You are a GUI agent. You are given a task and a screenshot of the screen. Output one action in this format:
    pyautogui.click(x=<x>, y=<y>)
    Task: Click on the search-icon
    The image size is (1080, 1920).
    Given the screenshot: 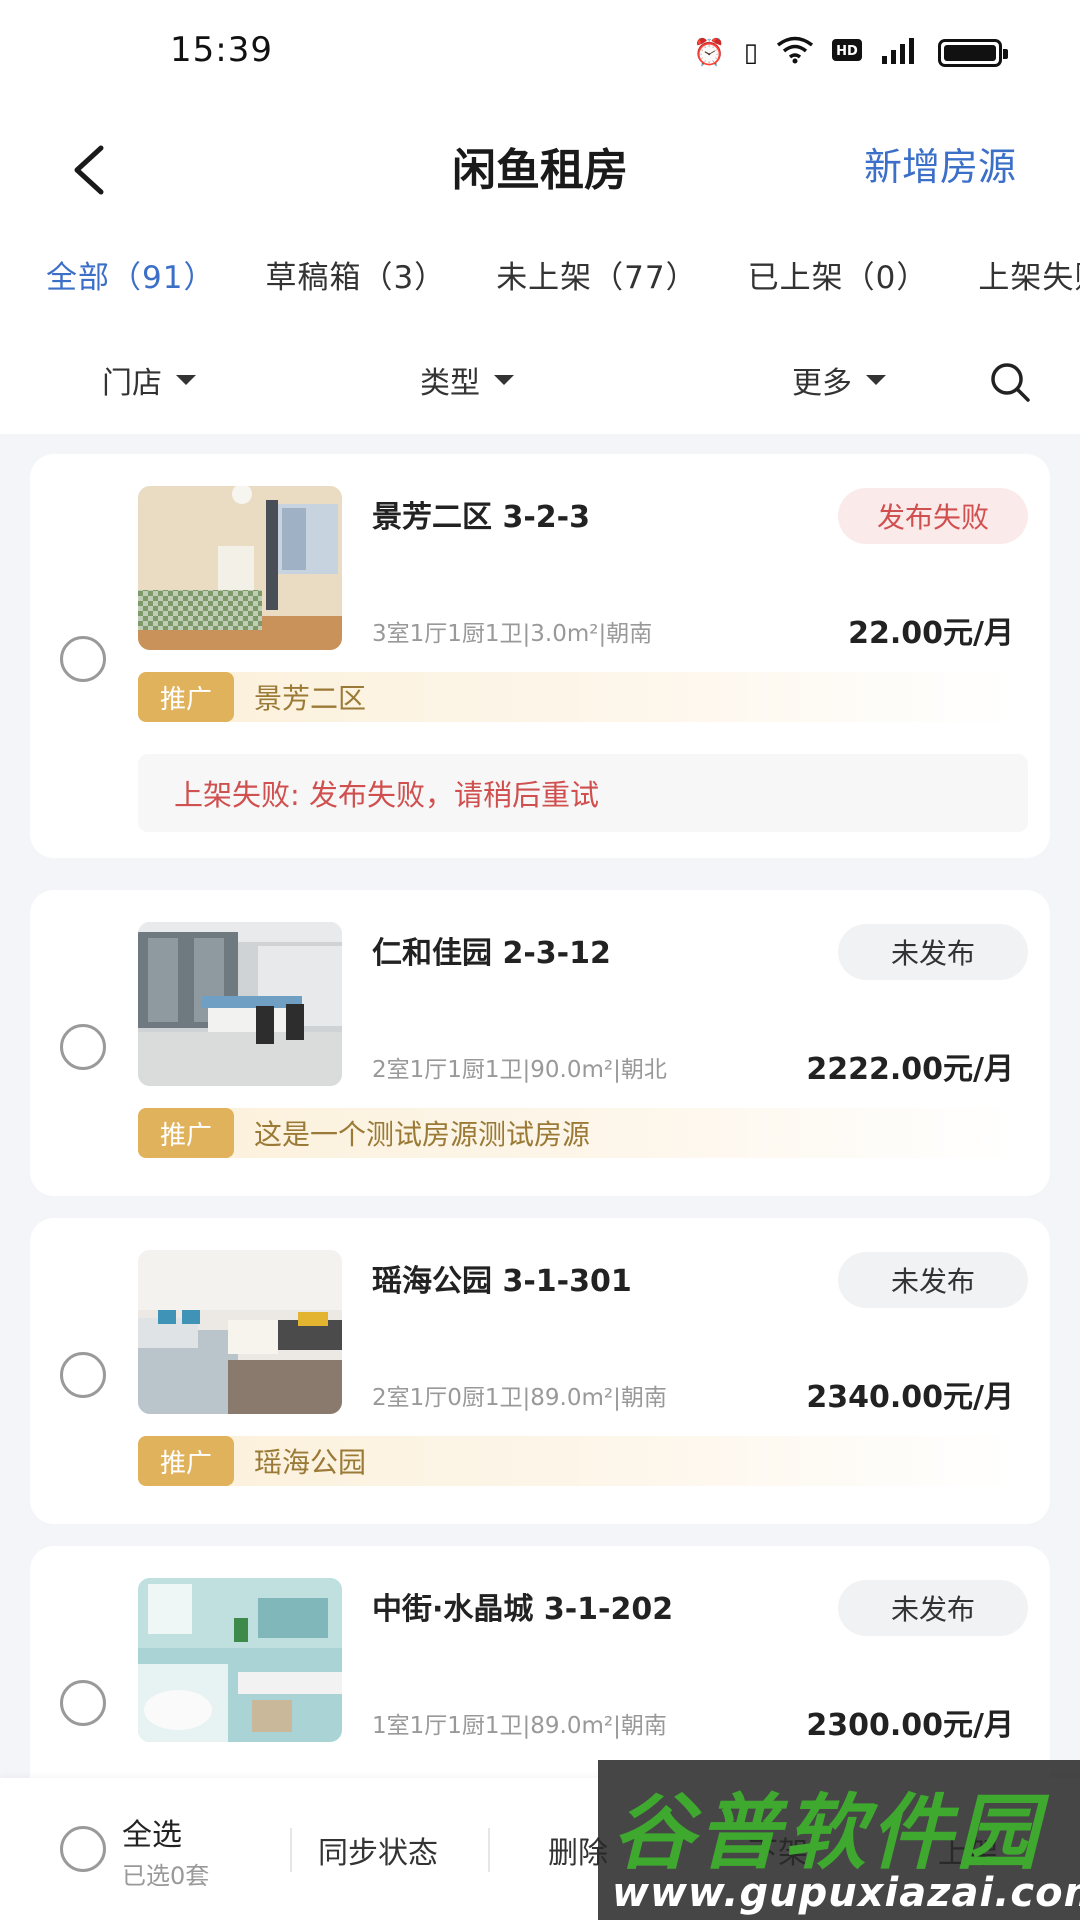 What is the action you would take?
    pyautogui.click(x=1010, y=382)
    